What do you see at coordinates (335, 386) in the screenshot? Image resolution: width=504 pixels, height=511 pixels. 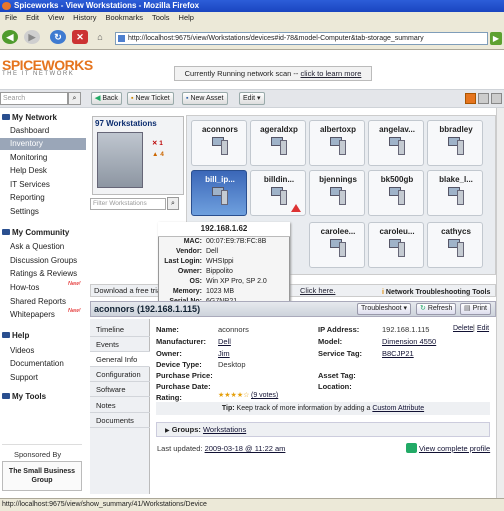 I see `field-label-location: Location:` at bounding box center [335, 386].